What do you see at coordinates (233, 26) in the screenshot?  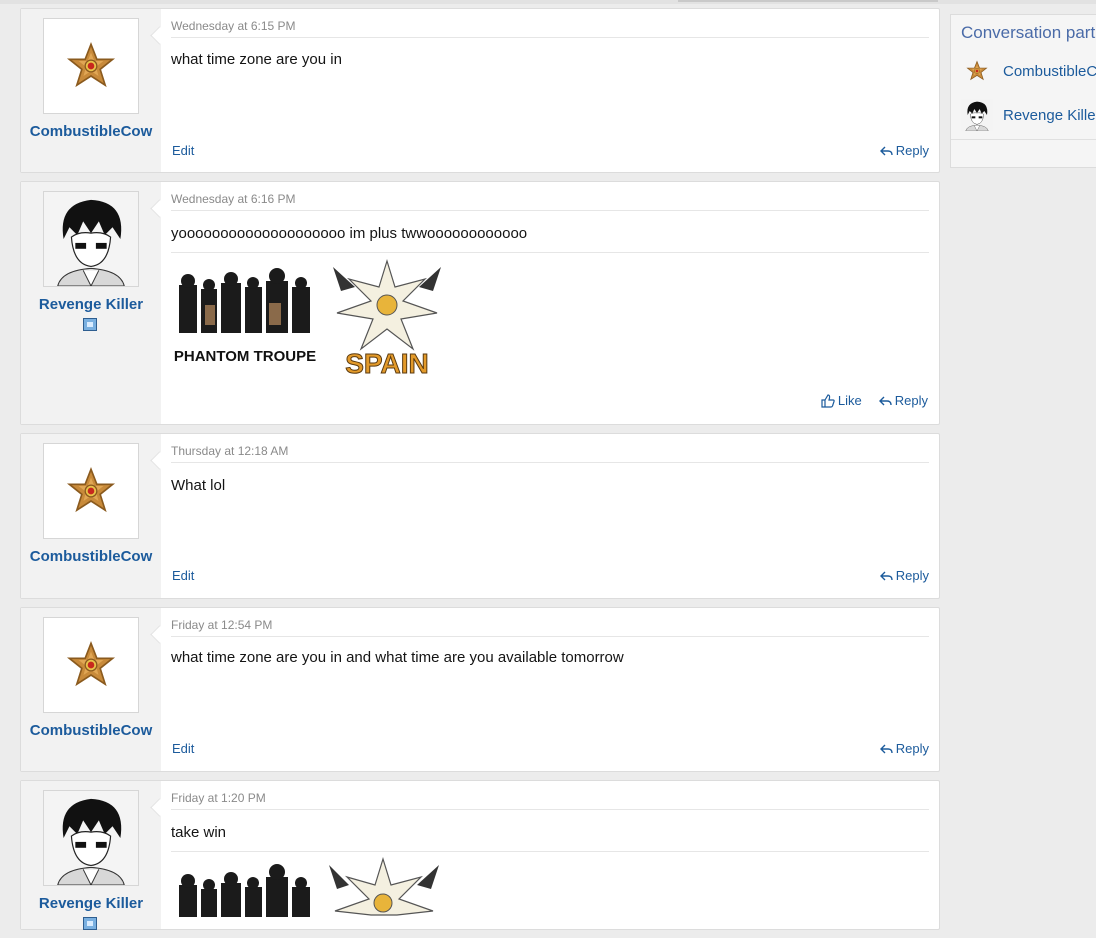 I see `message-date: Wednesday at 6:15 PM` at bounding box center [233, 26].